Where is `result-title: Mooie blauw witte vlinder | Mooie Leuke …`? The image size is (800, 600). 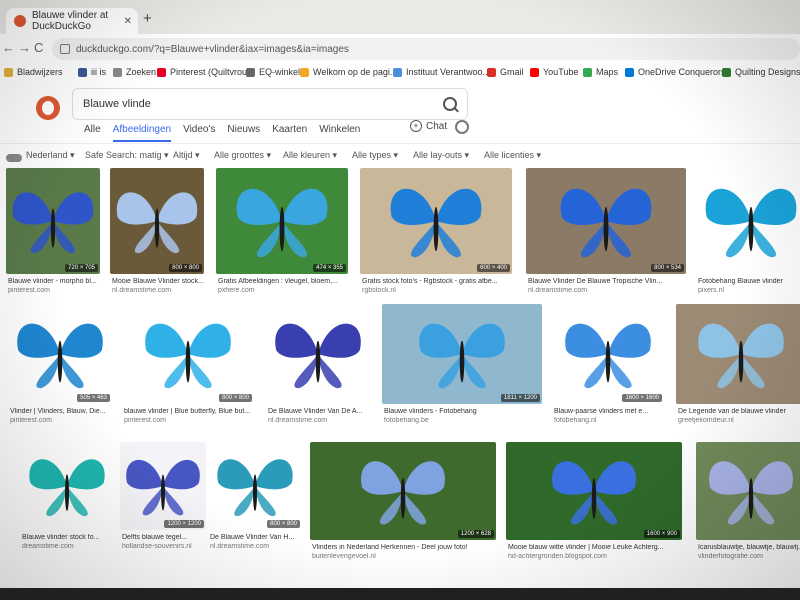
result-title: Mooie blauw witte vlinder | Mooie Leuke … is located at coordinates (595, 547).